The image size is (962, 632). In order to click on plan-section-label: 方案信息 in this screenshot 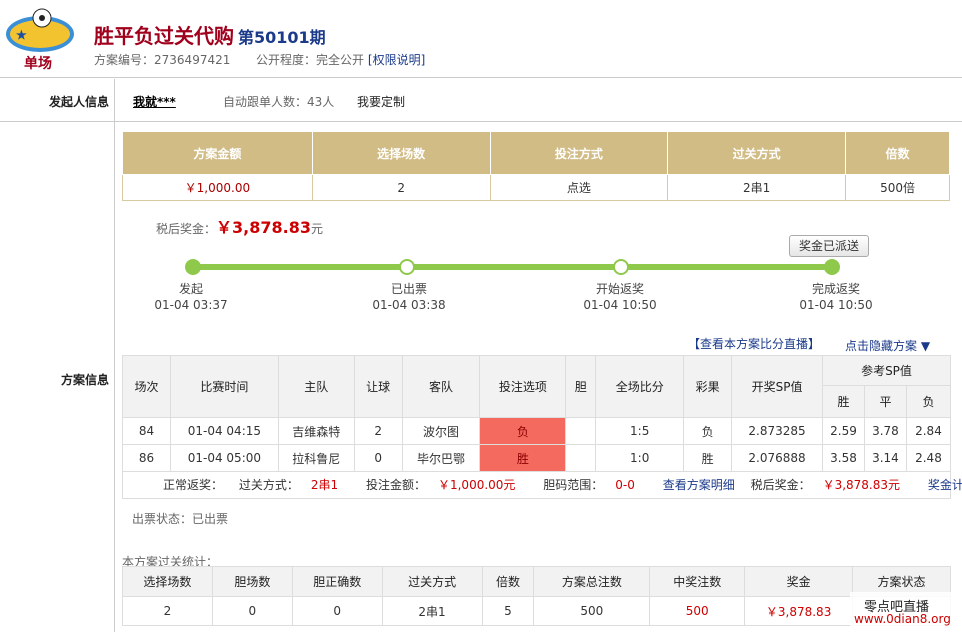, I will do `click(84, 380)`.